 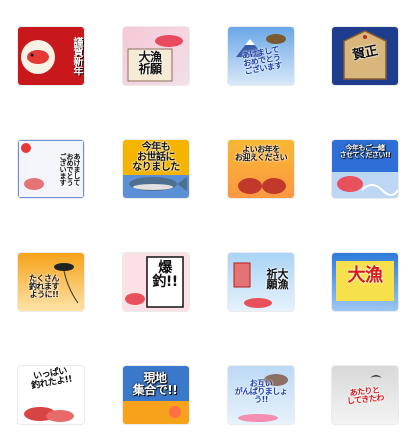 What do you see at coordinates (165, 275) in the screenshot?
I see `sticker-label: 爆釣!!` at bounding box center [165, 275].